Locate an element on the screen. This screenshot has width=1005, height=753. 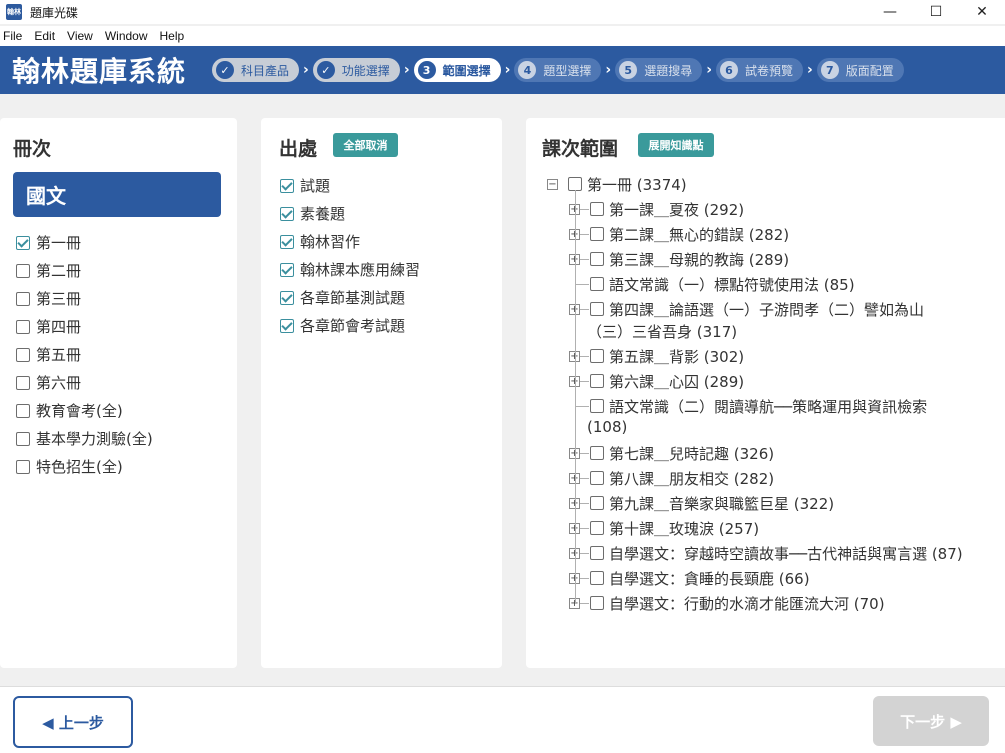
source-item: 試題 is located at coordinates (305, 185).